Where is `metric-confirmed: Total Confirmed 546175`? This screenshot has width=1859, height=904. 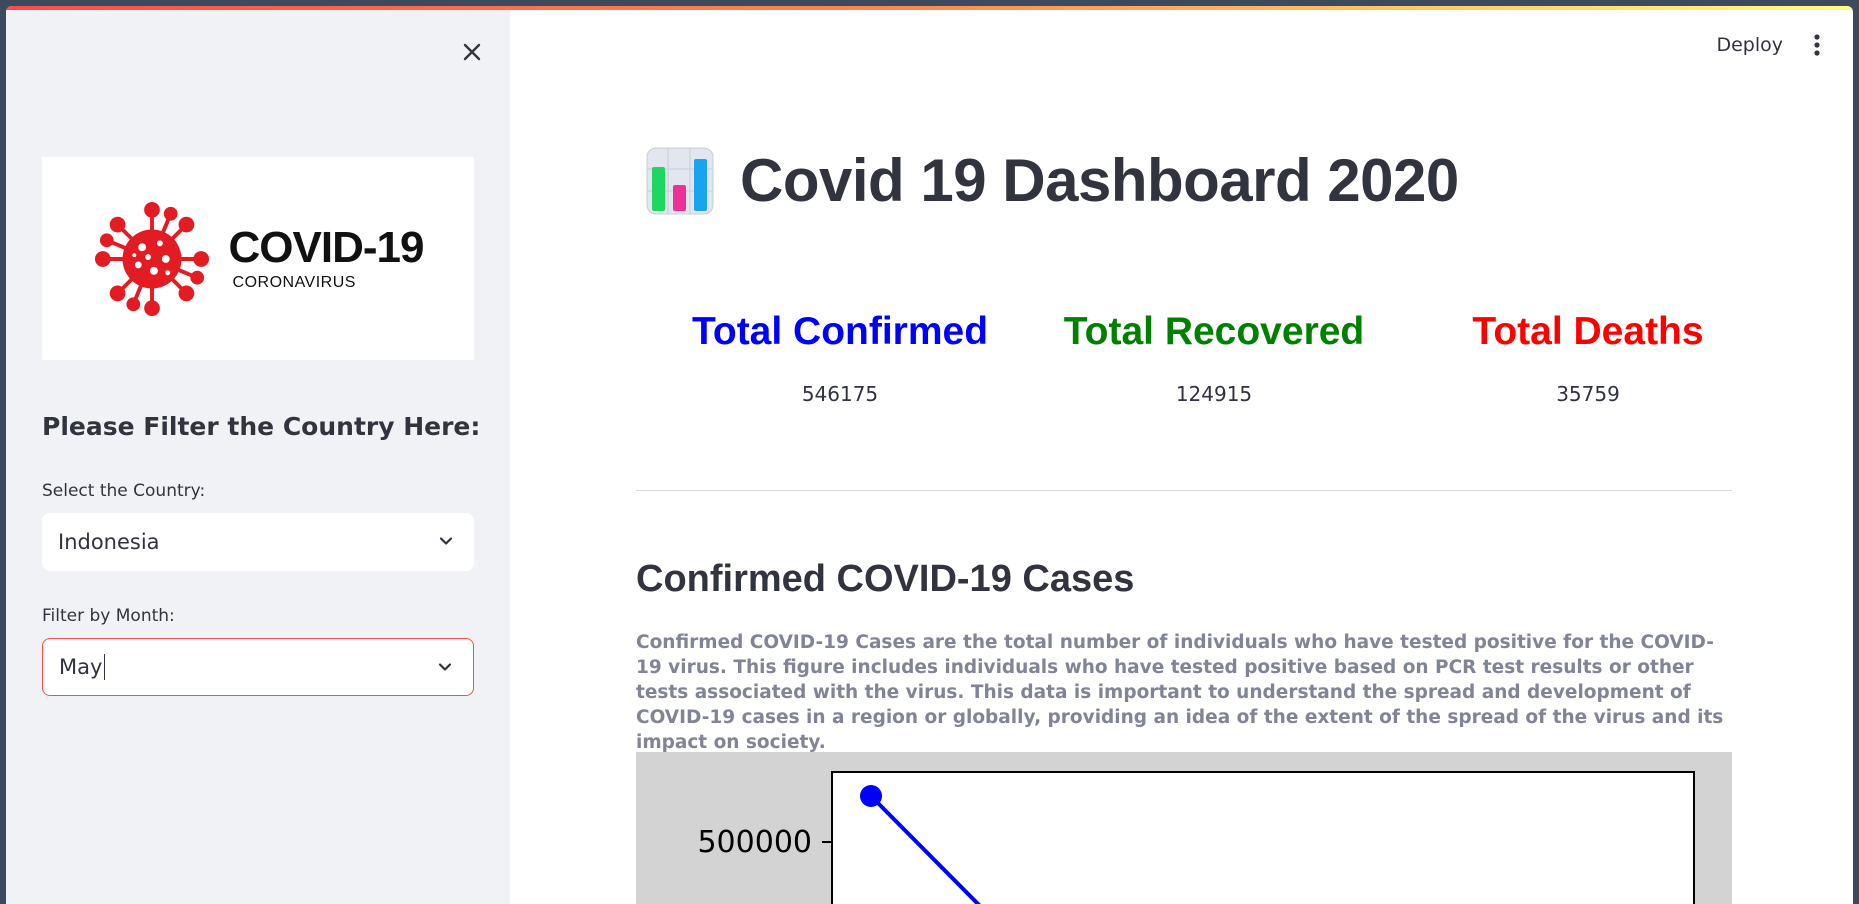
metric-confirmed: Total Confirmed 546175 is located at coordinates (840, 358).